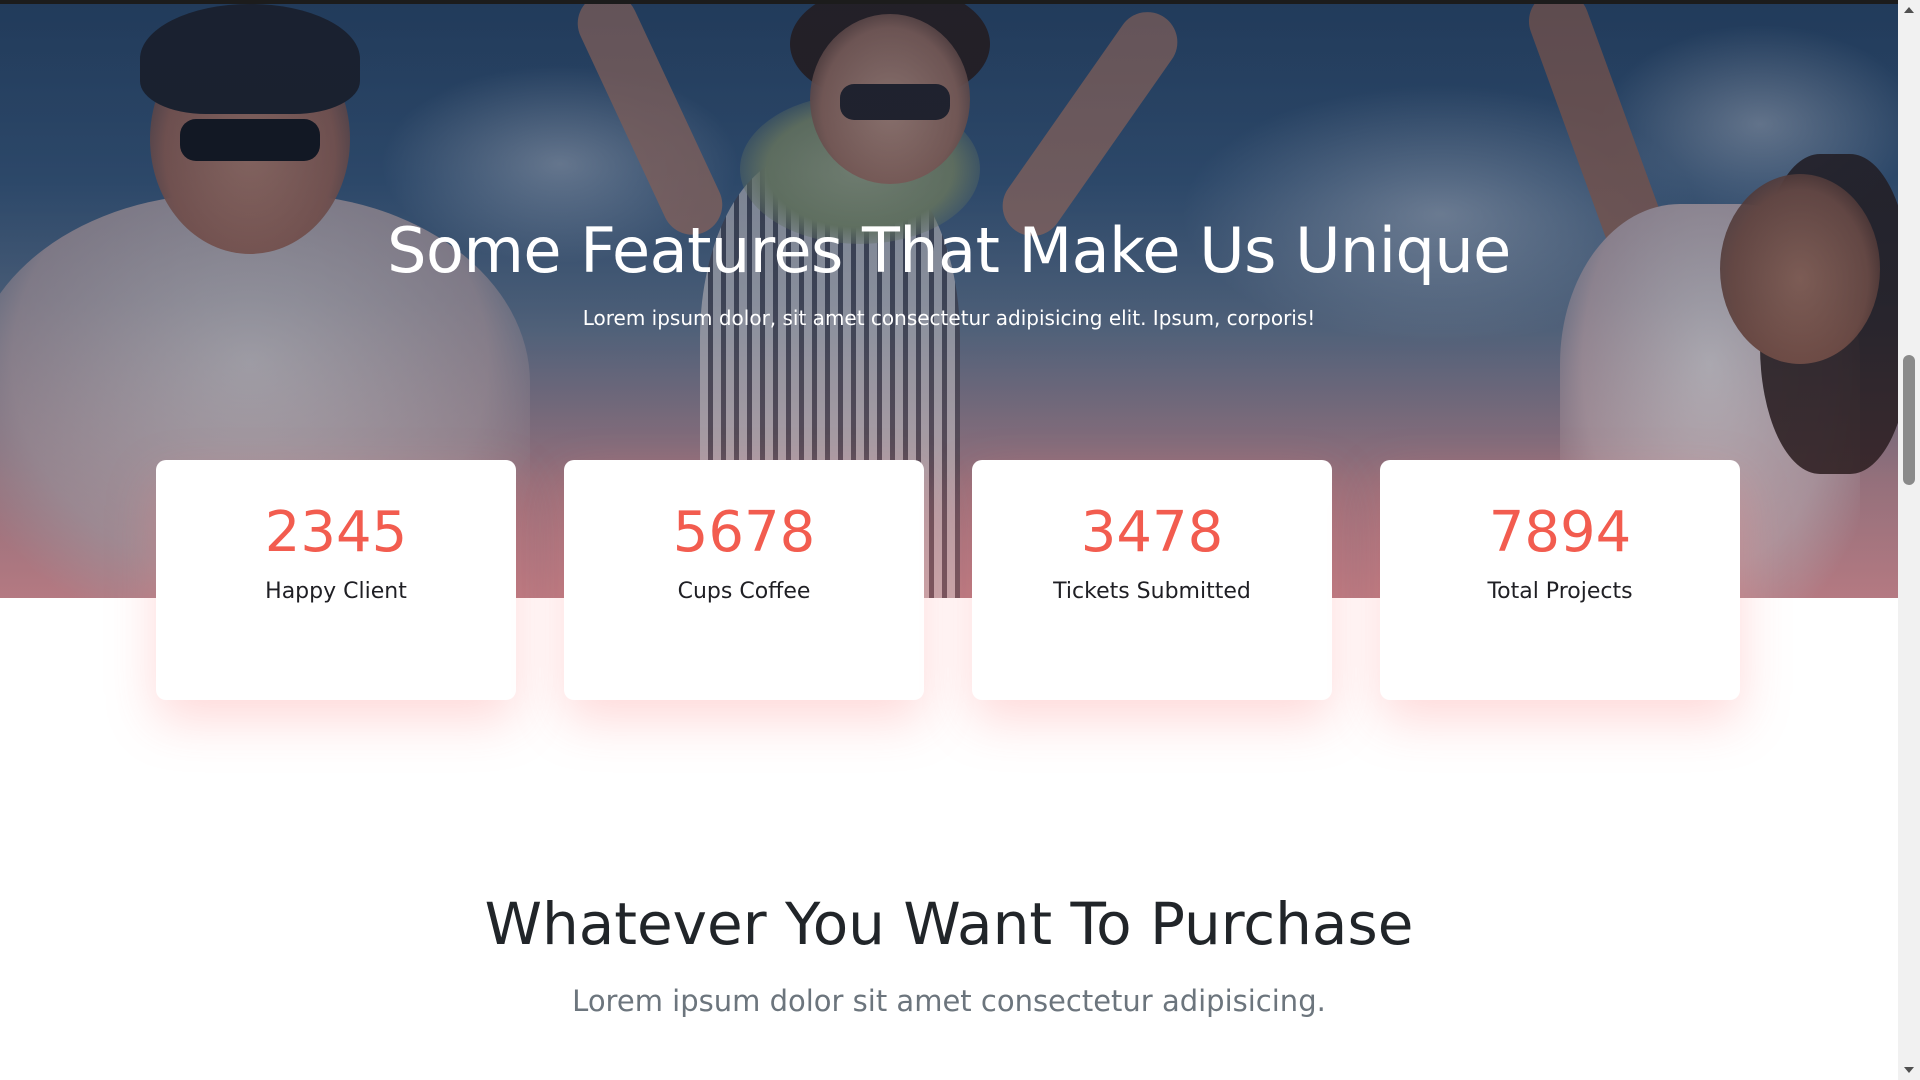 Image resolution: width=1920 pixels, height=1080 pixels. What do you see at coordinates (1152, 532) in the screenshot?
I see `stat-number: 3478` at bounding box center [1152, 532].